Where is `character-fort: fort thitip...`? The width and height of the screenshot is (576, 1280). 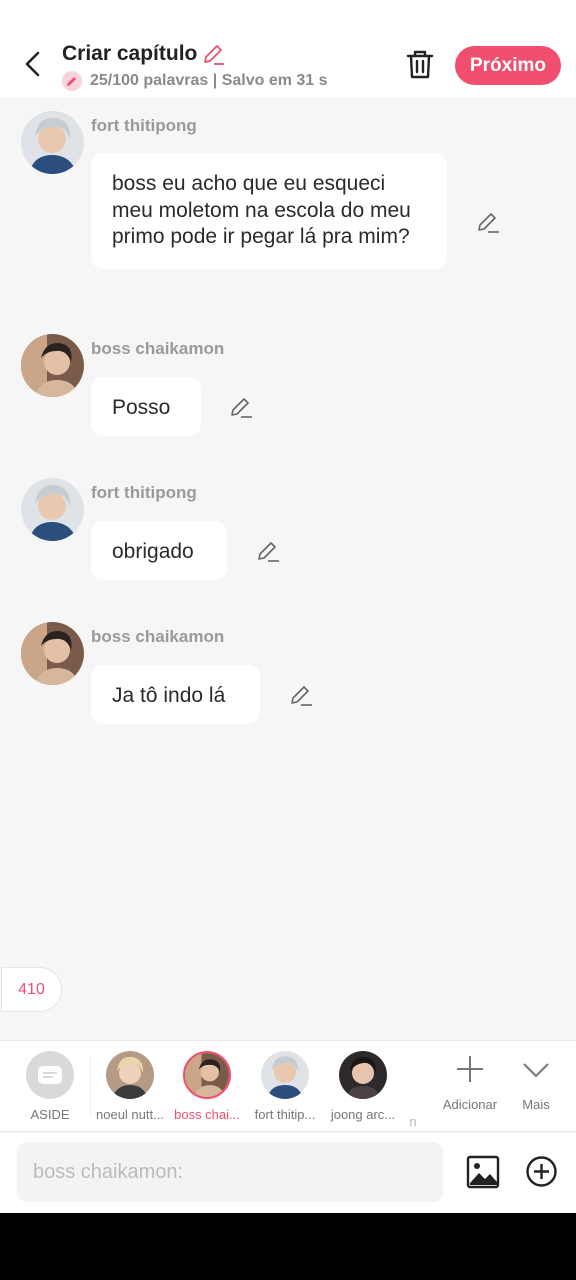
character-fort: fort thitip... is located at coordinates (285, 1086).